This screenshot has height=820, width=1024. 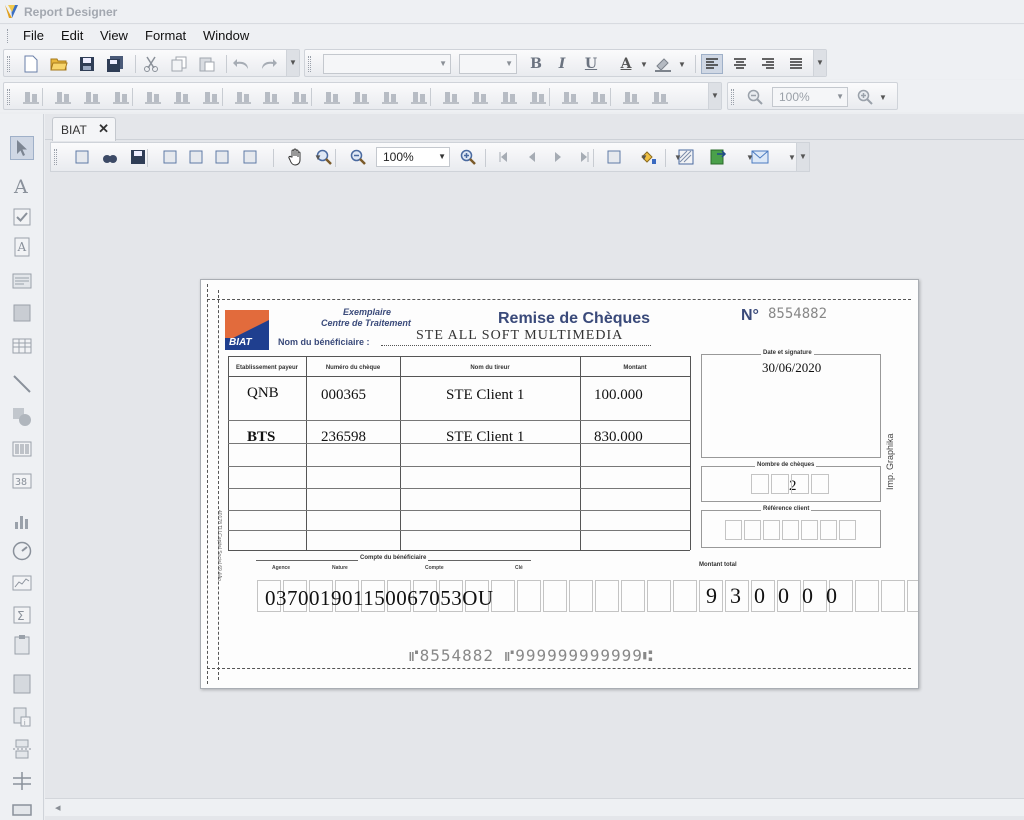 What do you see at coordinates (387, 64) in the screenshot?
I see `font-family-select: ▼` at bounding box center [387, 64].